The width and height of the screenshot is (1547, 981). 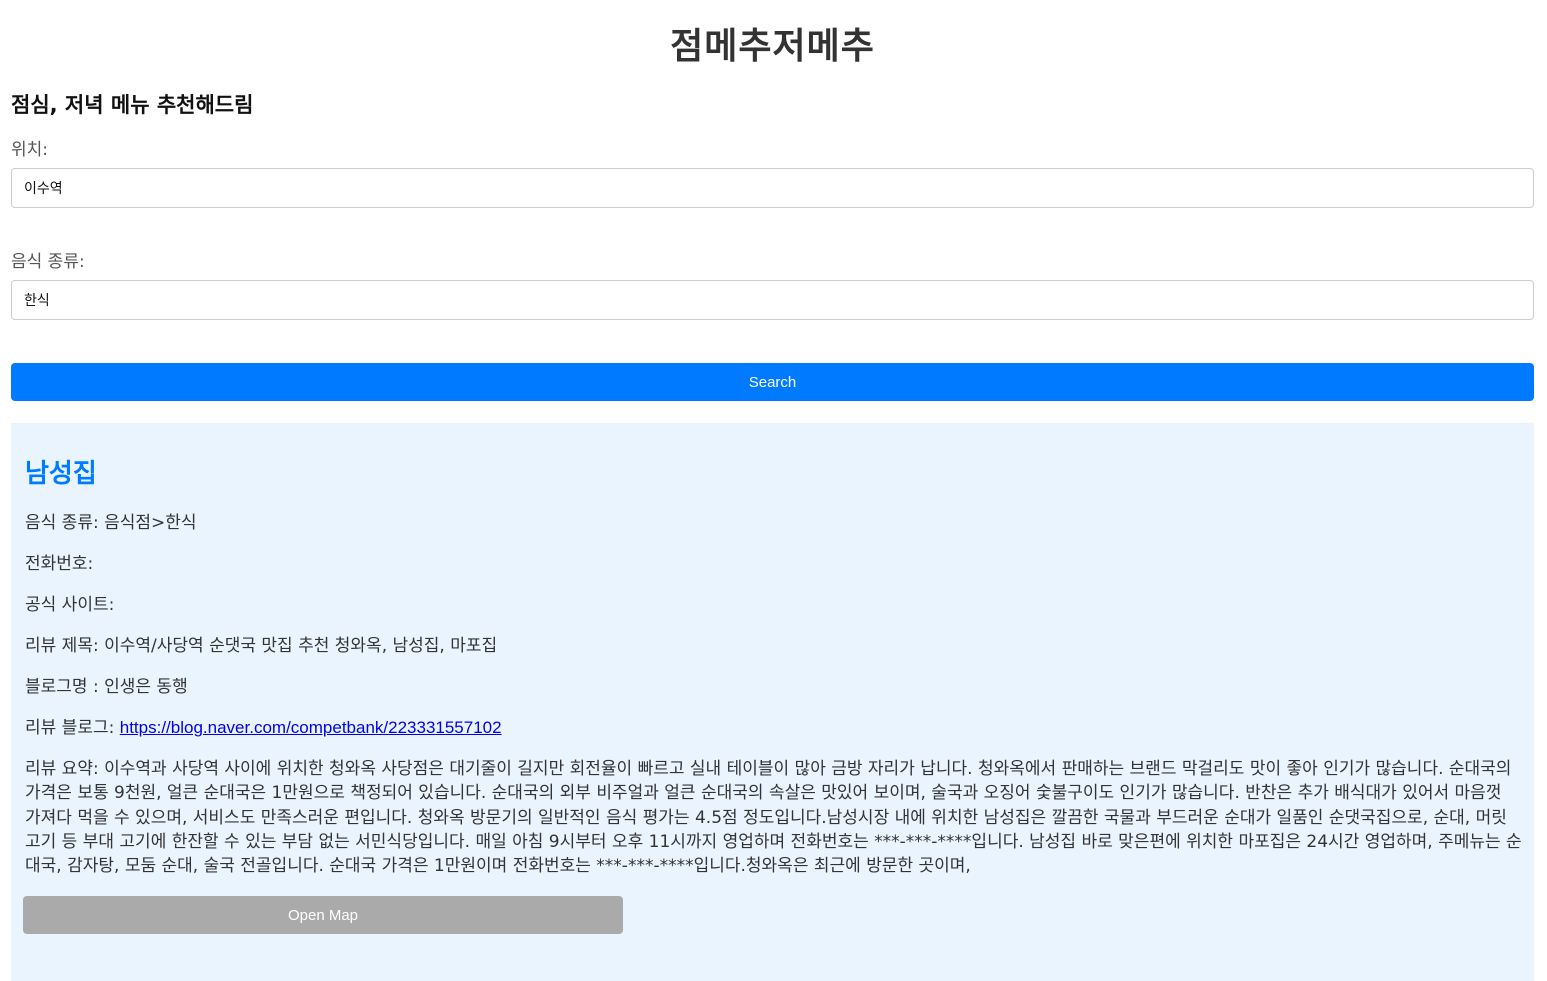 I want to click on blog-name-row: 블로그명 : 인생은 동행, so click(x=773, y=687).